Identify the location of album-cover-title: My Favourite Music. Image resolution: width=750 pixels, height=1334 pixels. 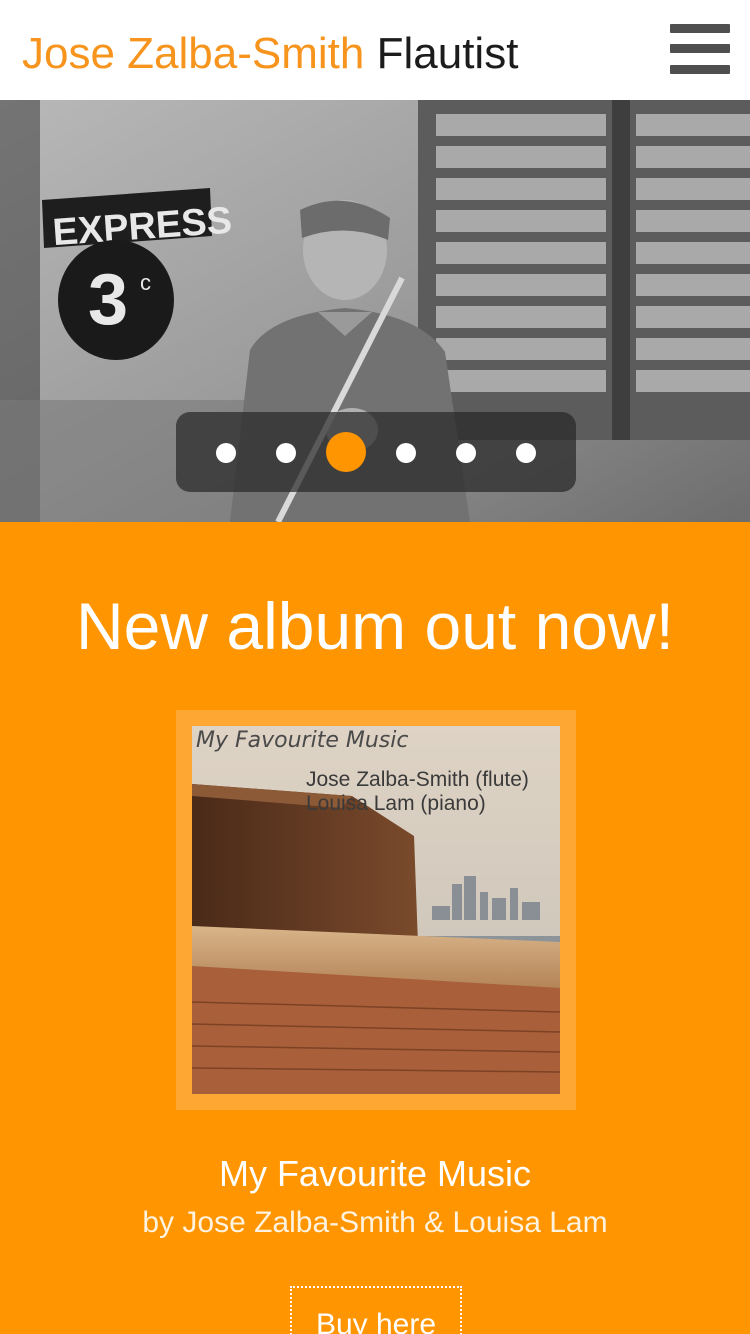
(302, 740).